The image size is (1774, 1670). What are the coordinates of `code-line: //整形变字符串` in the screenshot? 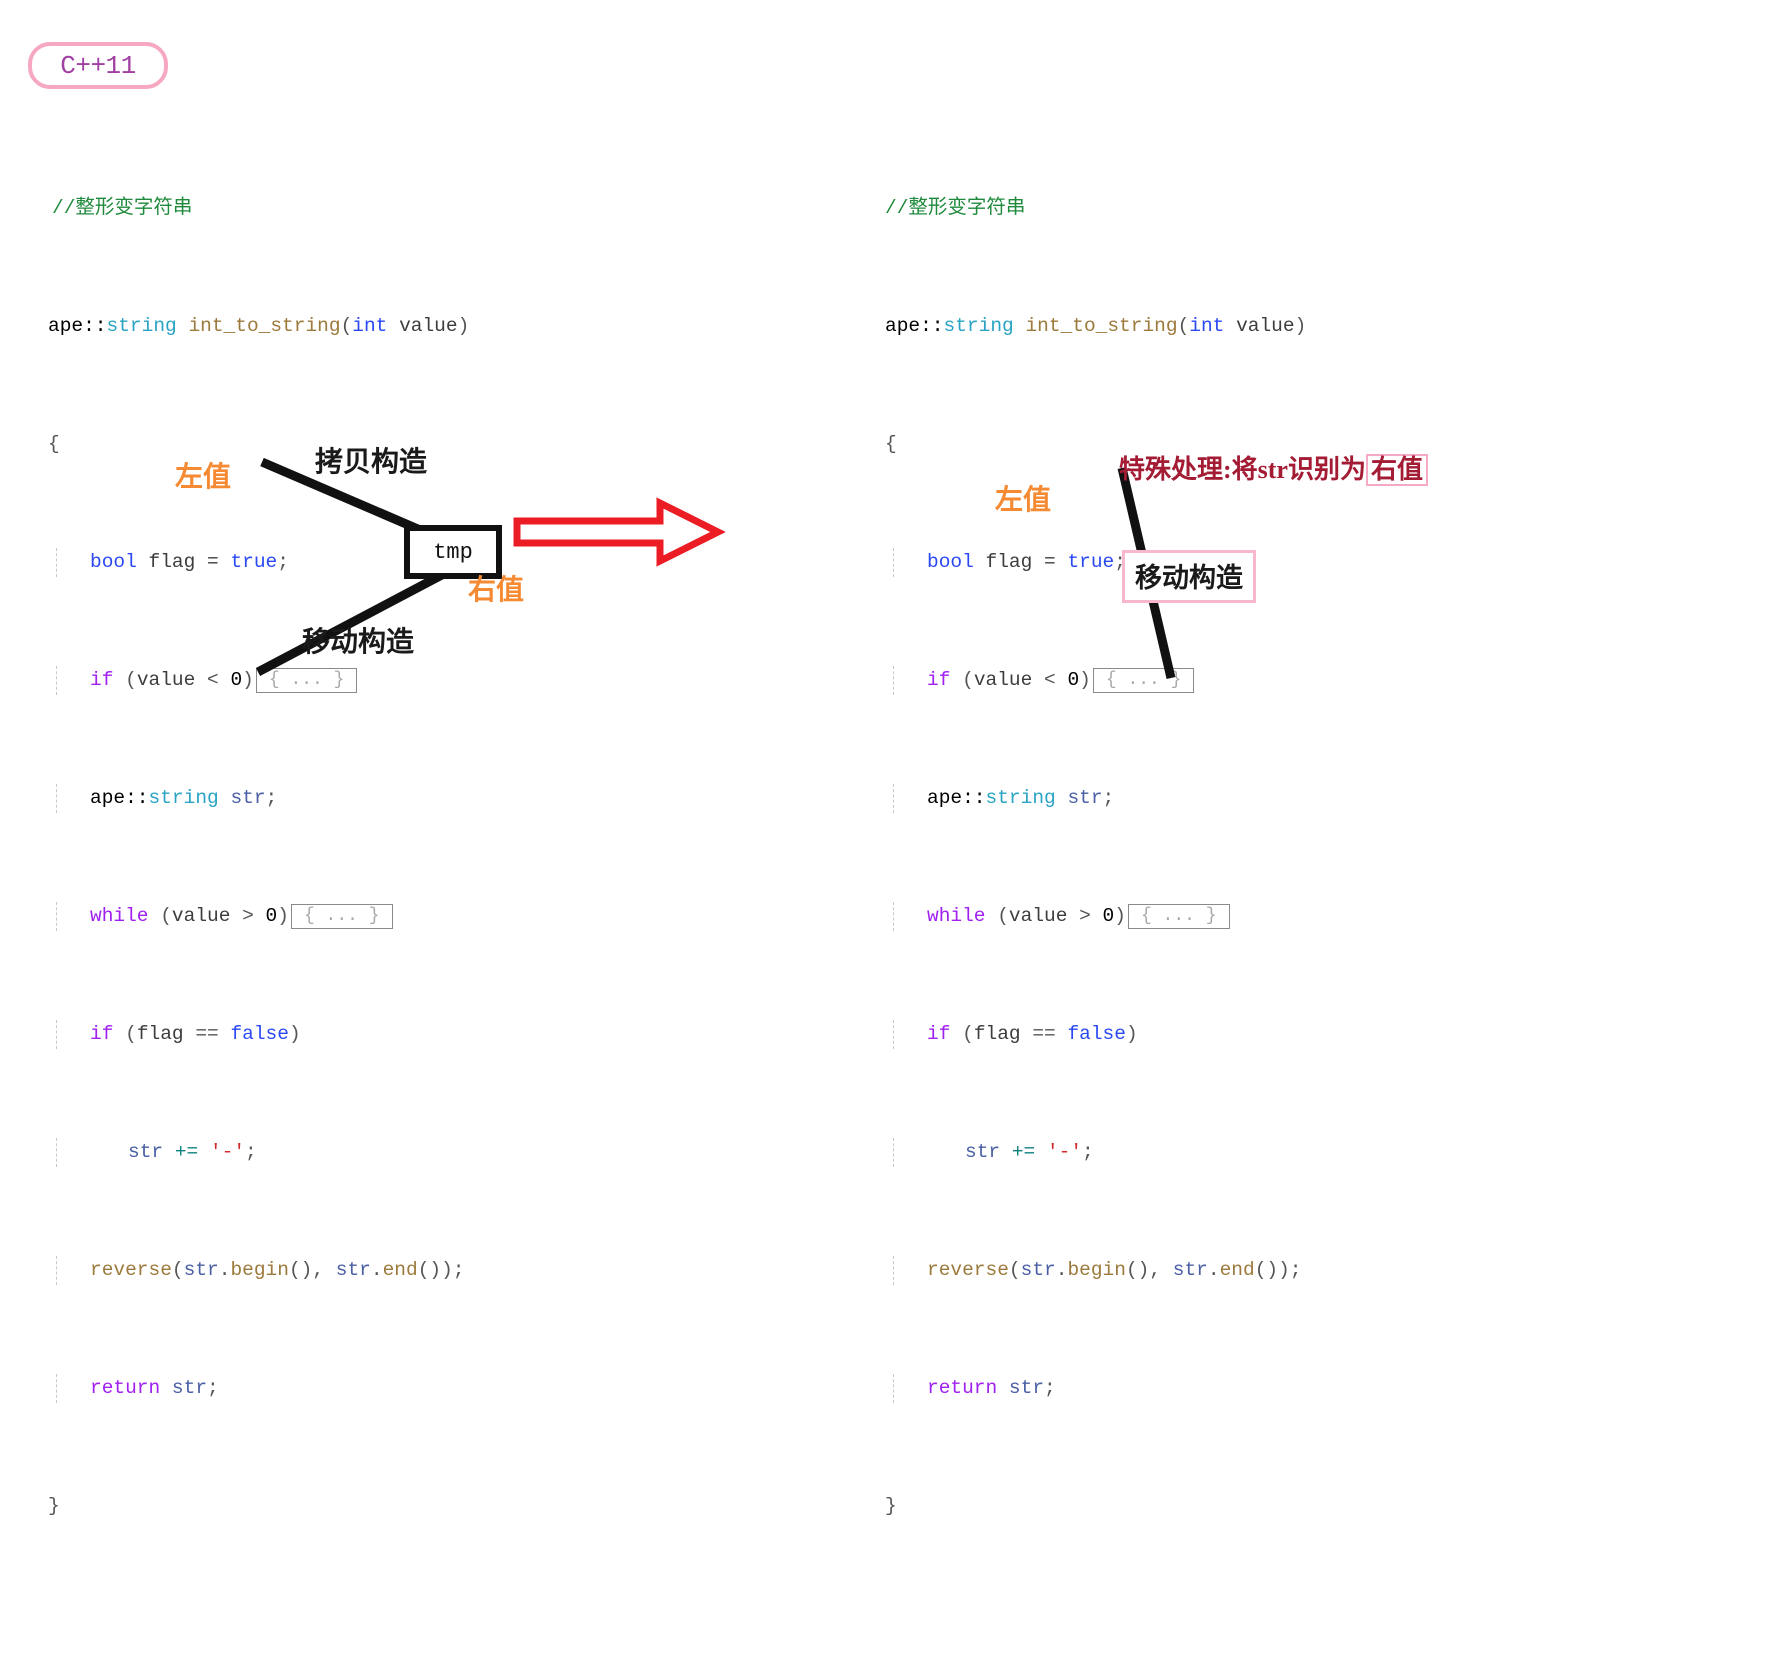 It's located at (261, 209).